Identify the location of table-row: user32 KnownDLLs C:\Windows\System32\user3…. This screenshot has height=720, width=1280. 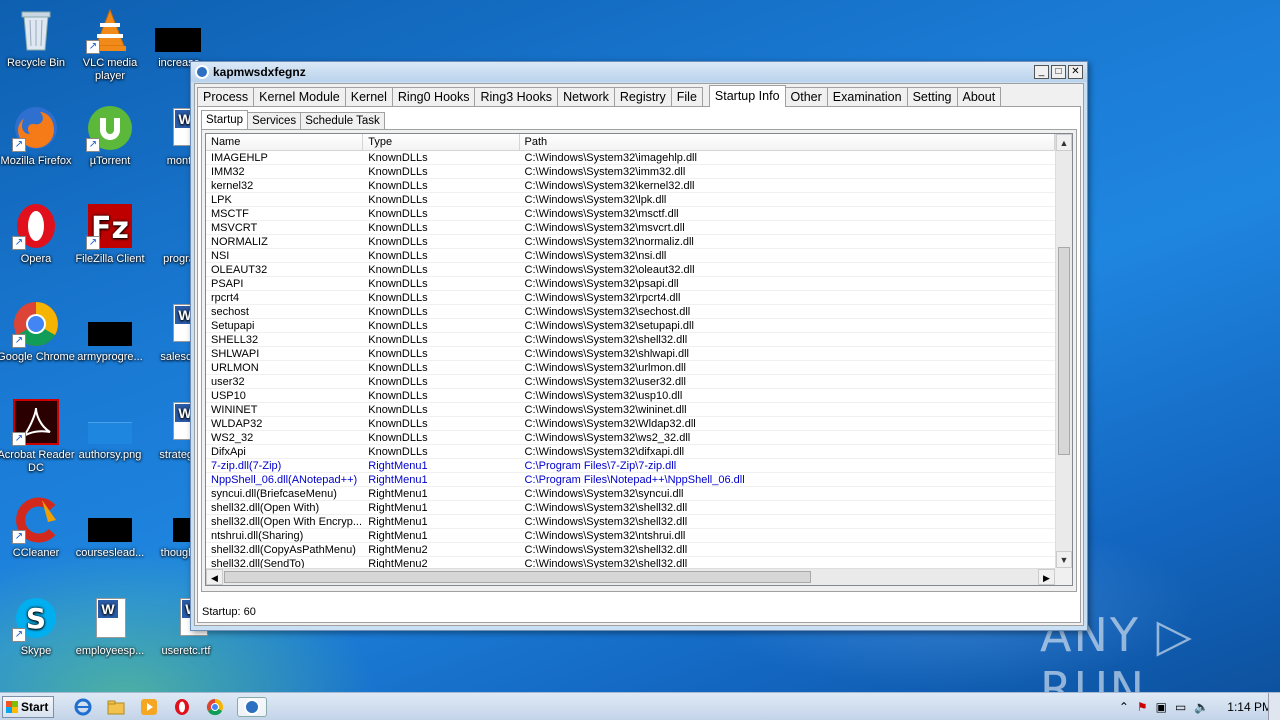
(630, 382).